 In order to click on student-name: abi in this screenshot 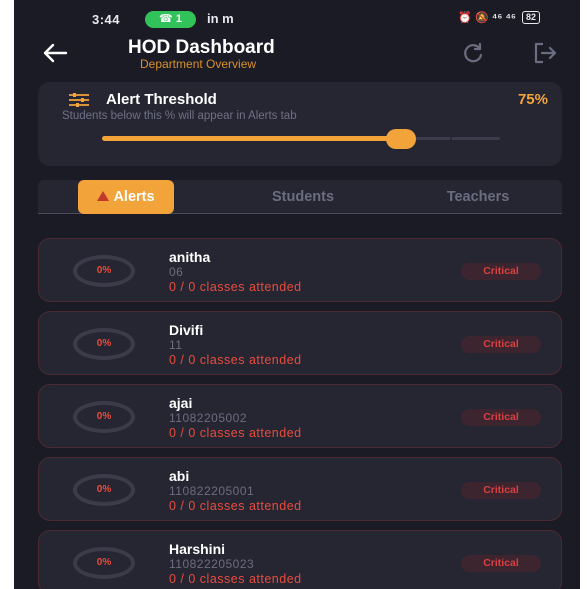, I will do `click(179, 476)`.